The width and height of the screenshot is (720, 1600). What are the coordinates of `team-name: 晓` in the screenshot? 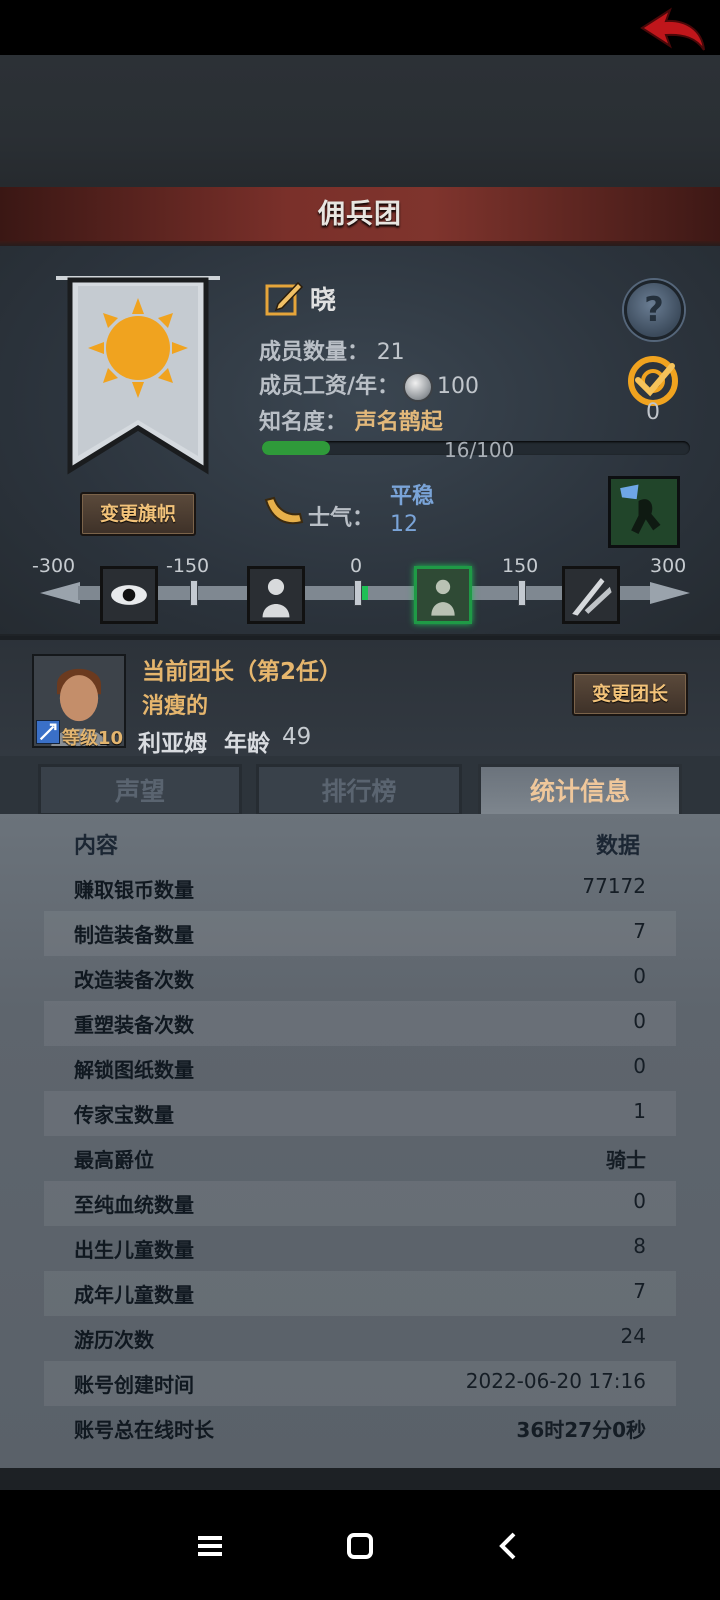 It's located at (323, 301).